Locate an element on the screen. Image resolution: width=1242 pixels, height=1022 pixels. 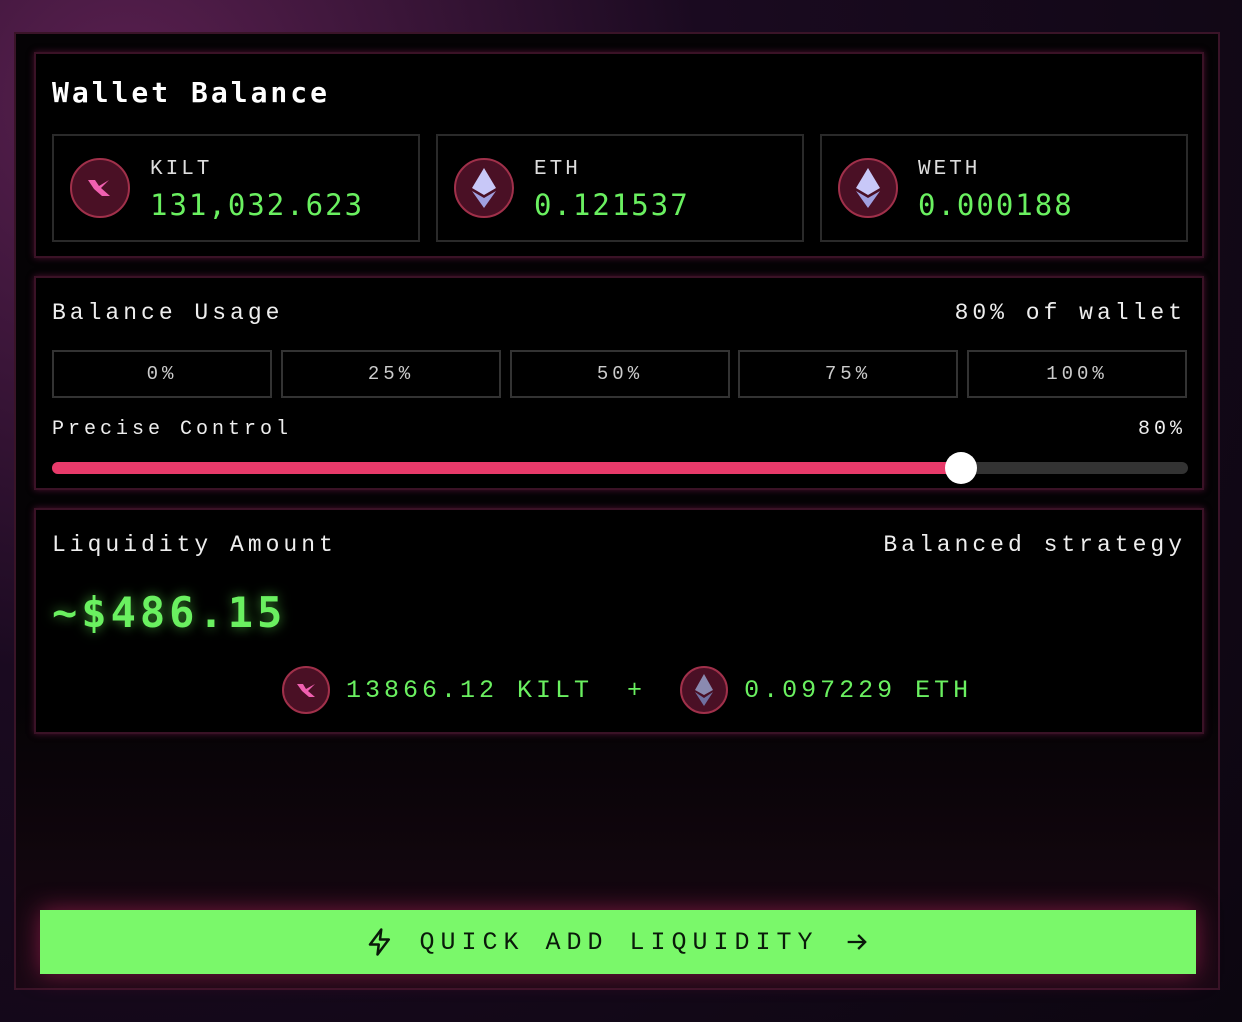
quick-add-liquidity-button: QUICK ADD LIQUIDITY is located at coordinates (618, 942).